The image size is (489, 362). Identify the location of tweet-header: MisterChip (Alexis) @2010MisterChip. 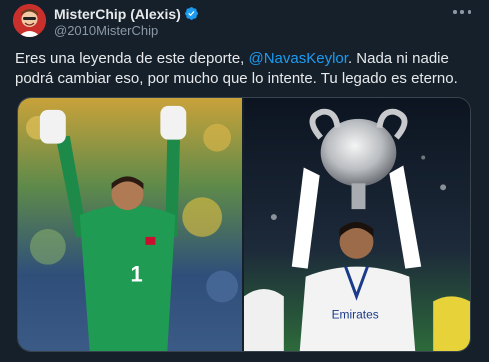
(251, 22).